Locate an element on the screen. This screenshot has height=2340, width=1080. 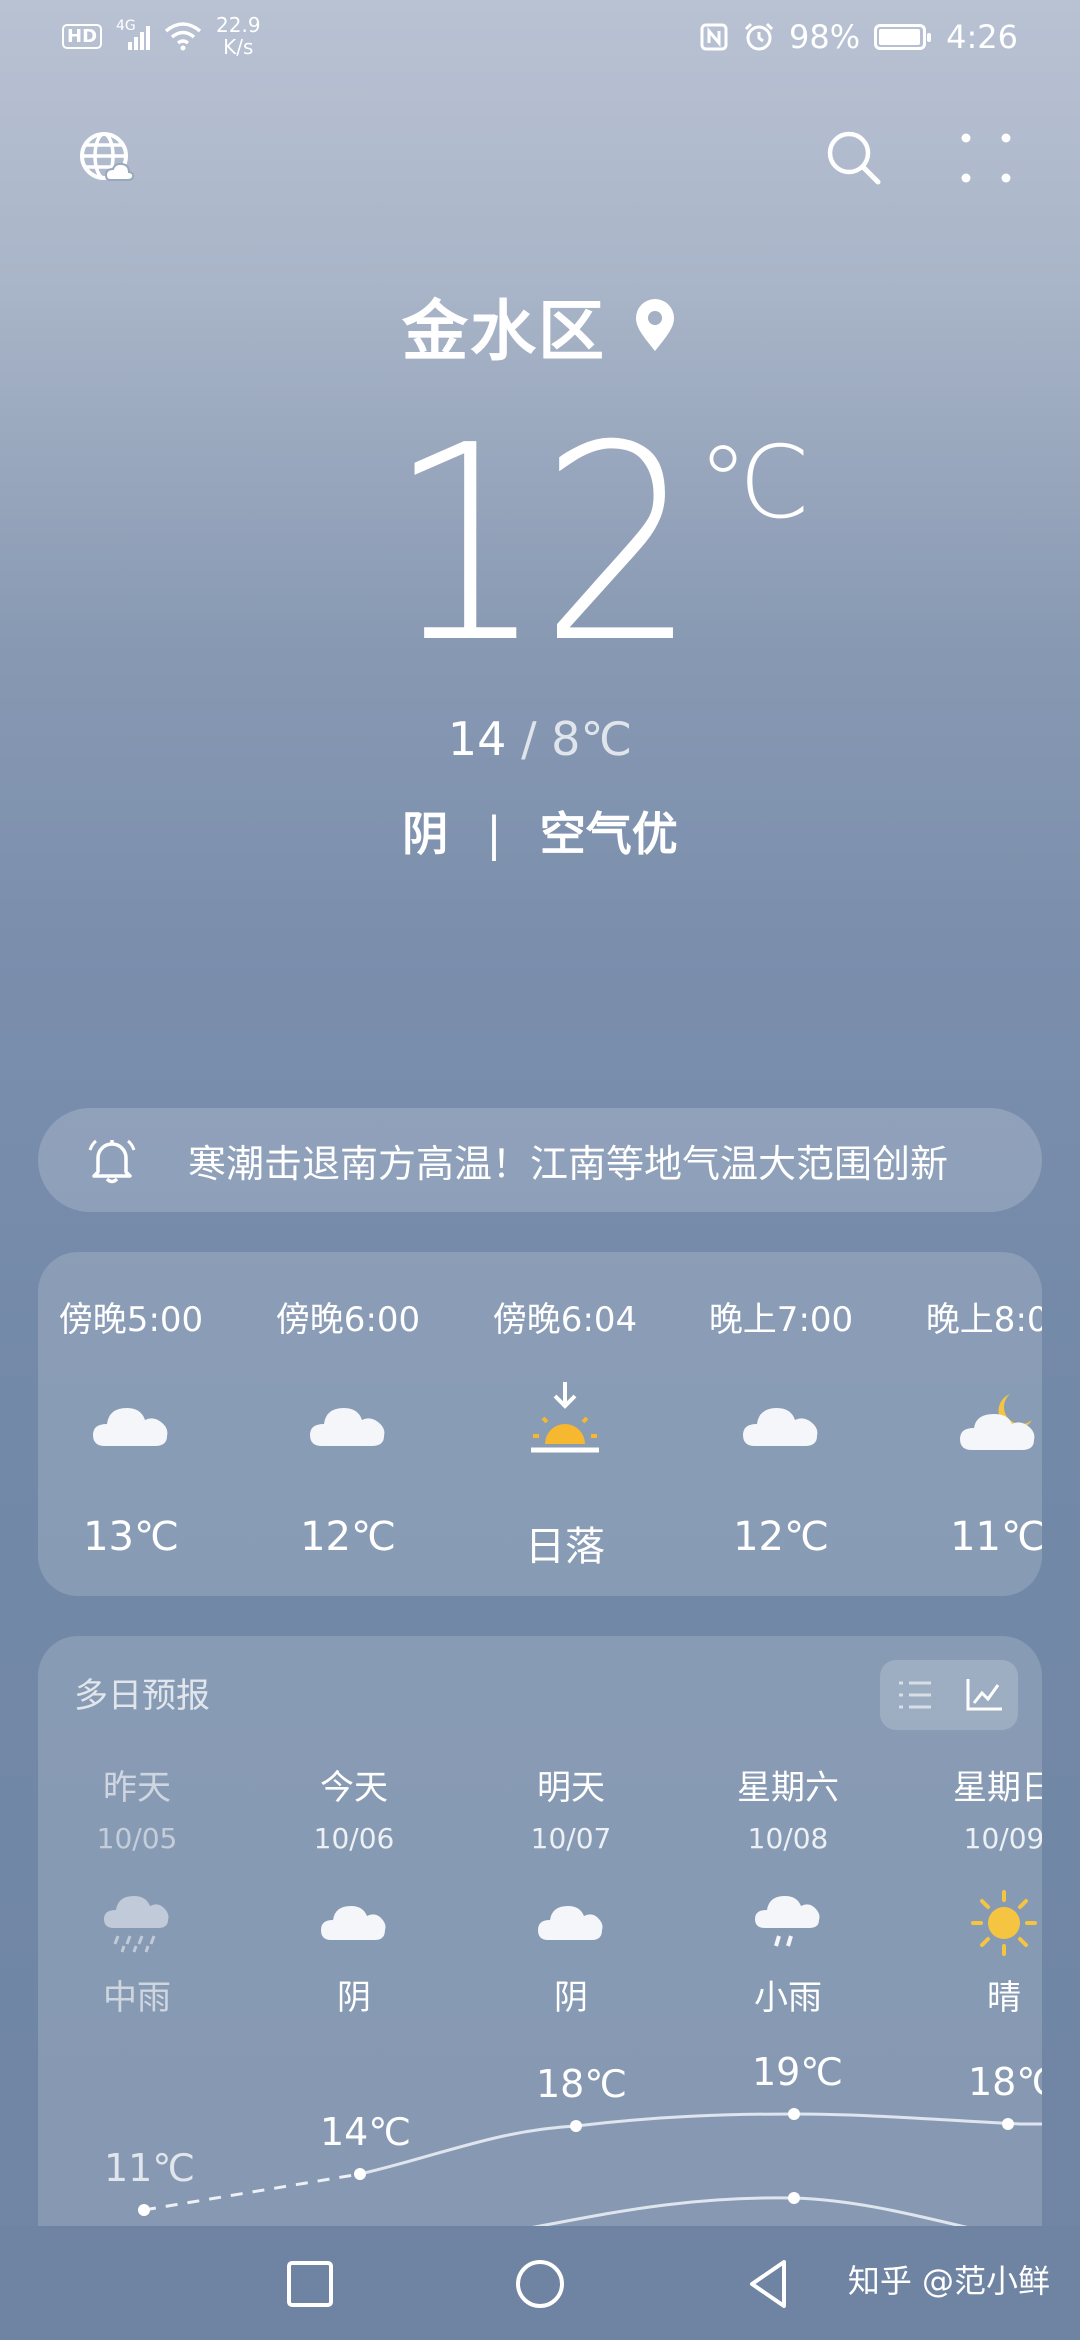
temperature-trend-chart is located at coordinates (590, 2167).